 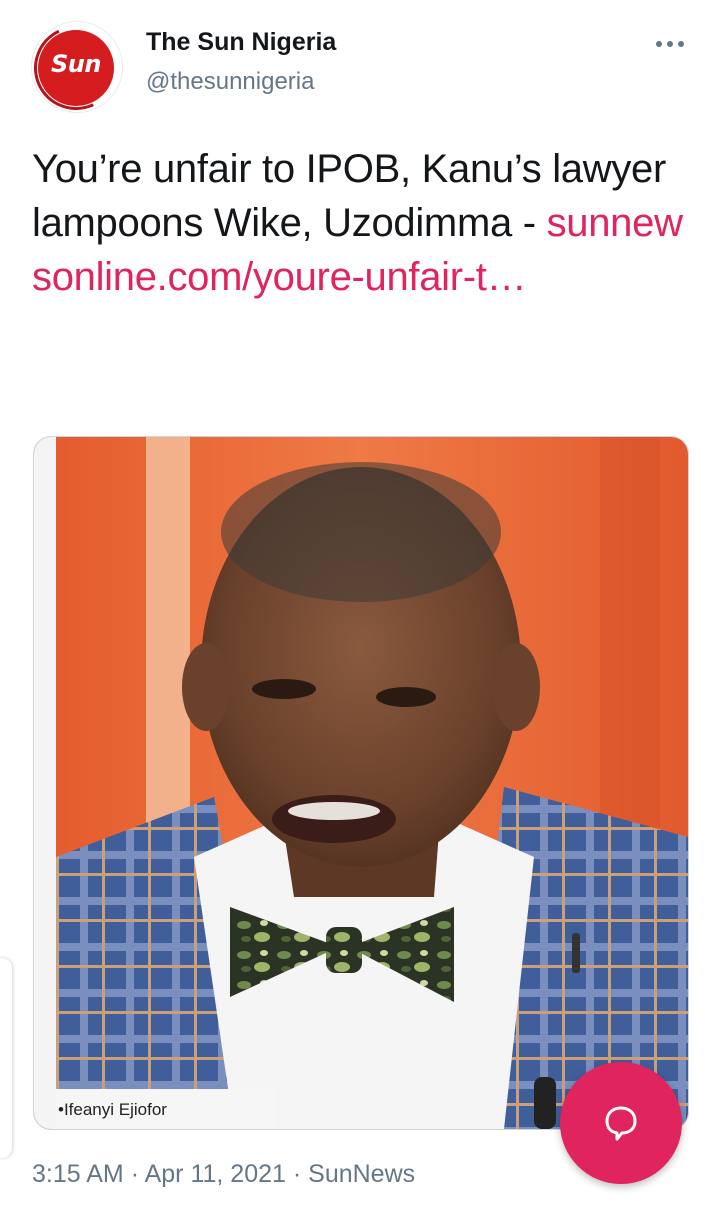 I want to click on tweet-source: SunNews, so click(x=361, y=1174).